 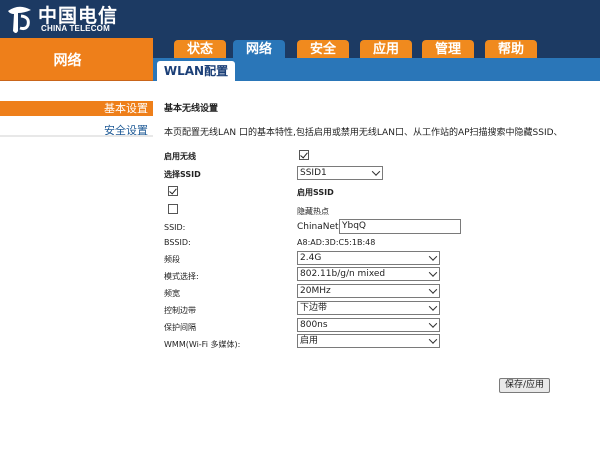 I want to click on tab-status: 状态, so click(x=200, y=49).